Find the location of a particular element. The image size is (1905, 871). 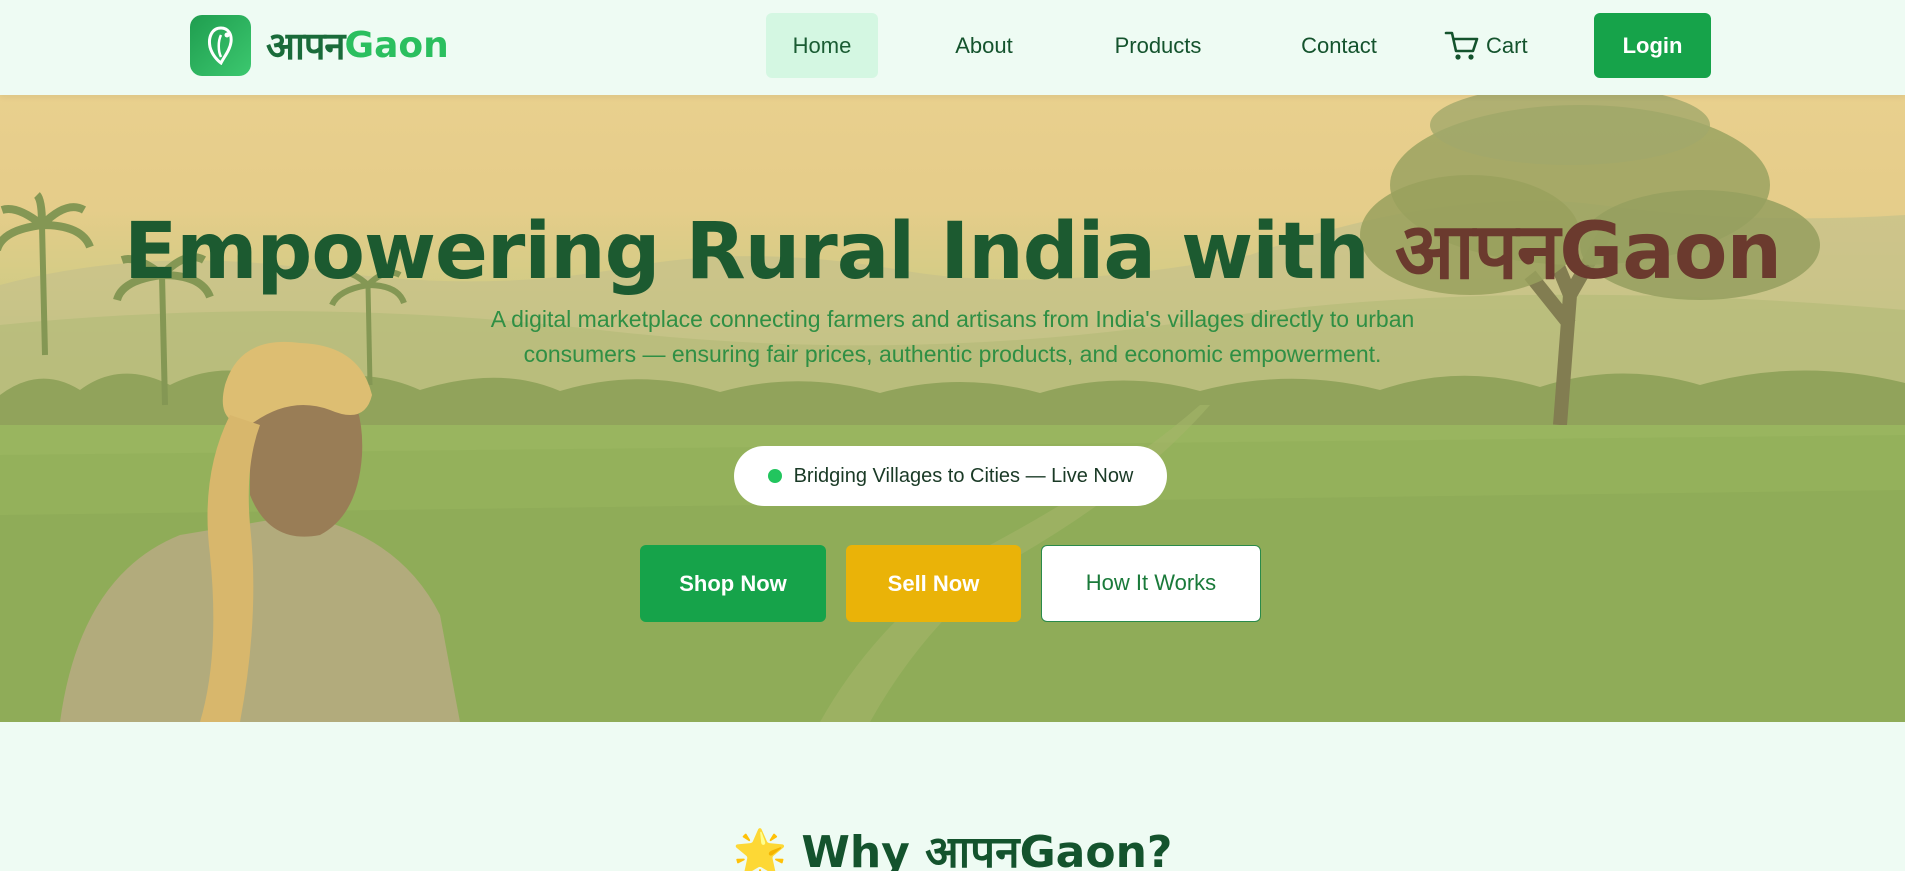

brand-name-hindi: आपन is located at coordinates (306, 46).